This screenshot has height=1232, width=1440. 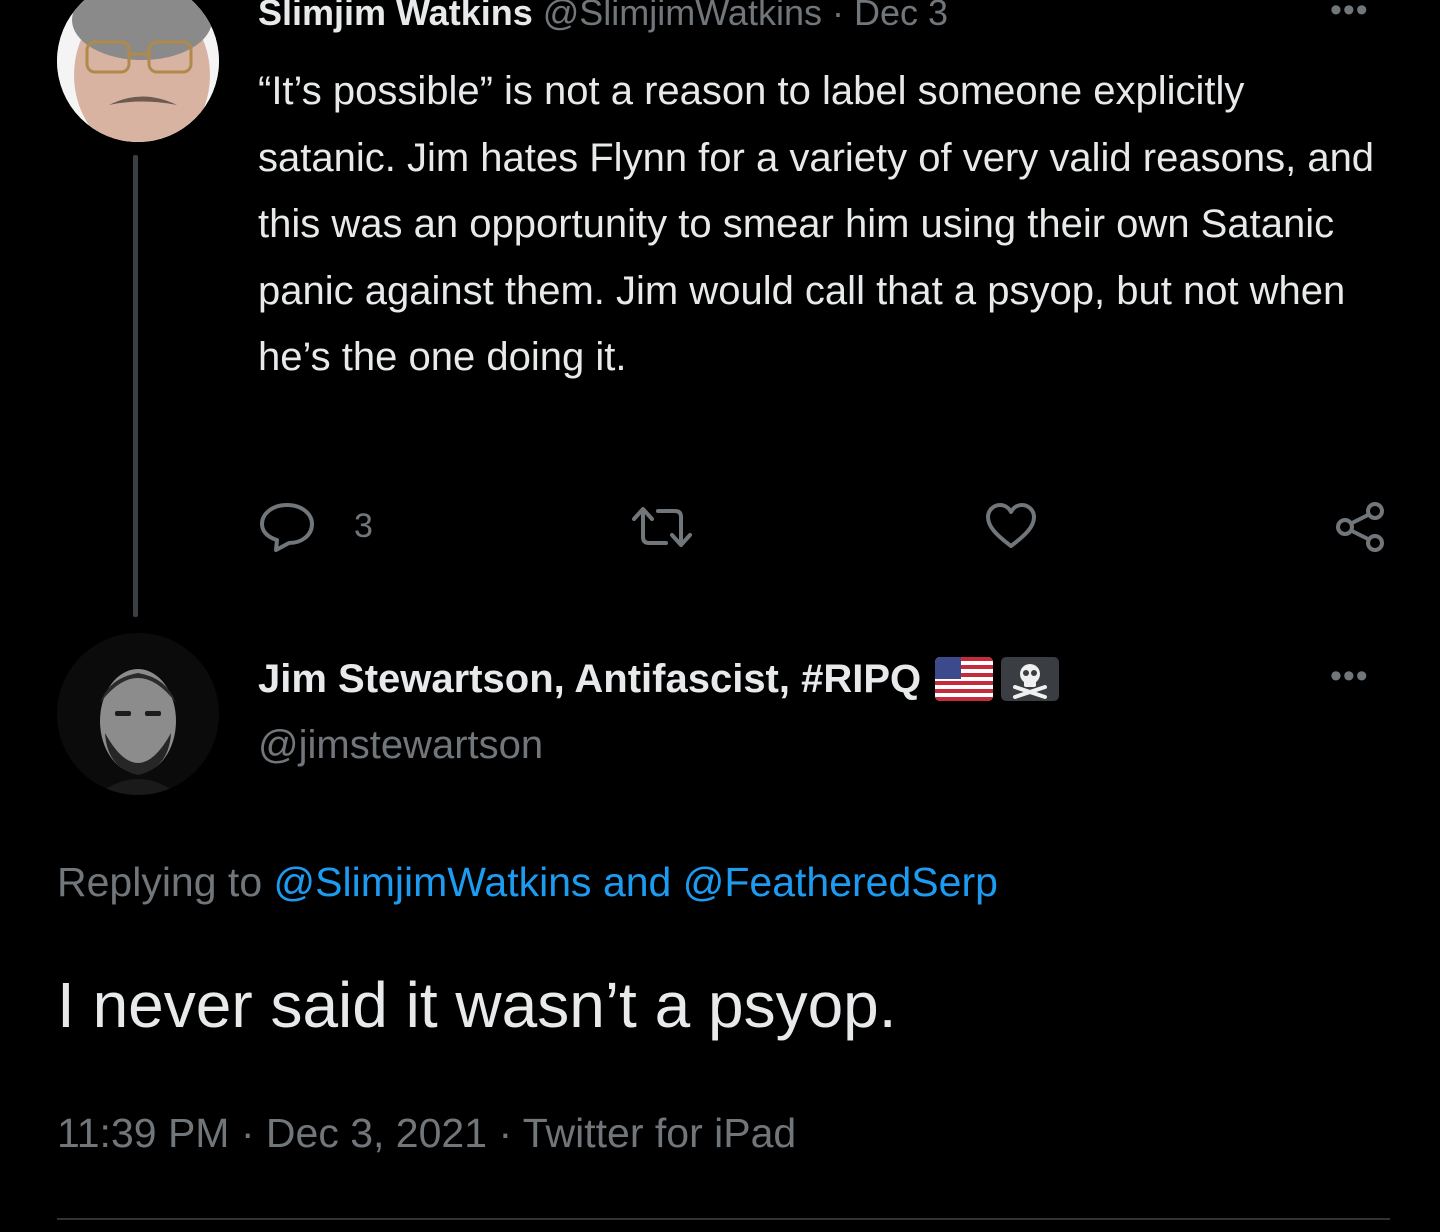 What do you see at coordinates (400, 745) in the screenshot?
I see `main-author-handle: @jimstewartson` at bounding box center [400, 745].